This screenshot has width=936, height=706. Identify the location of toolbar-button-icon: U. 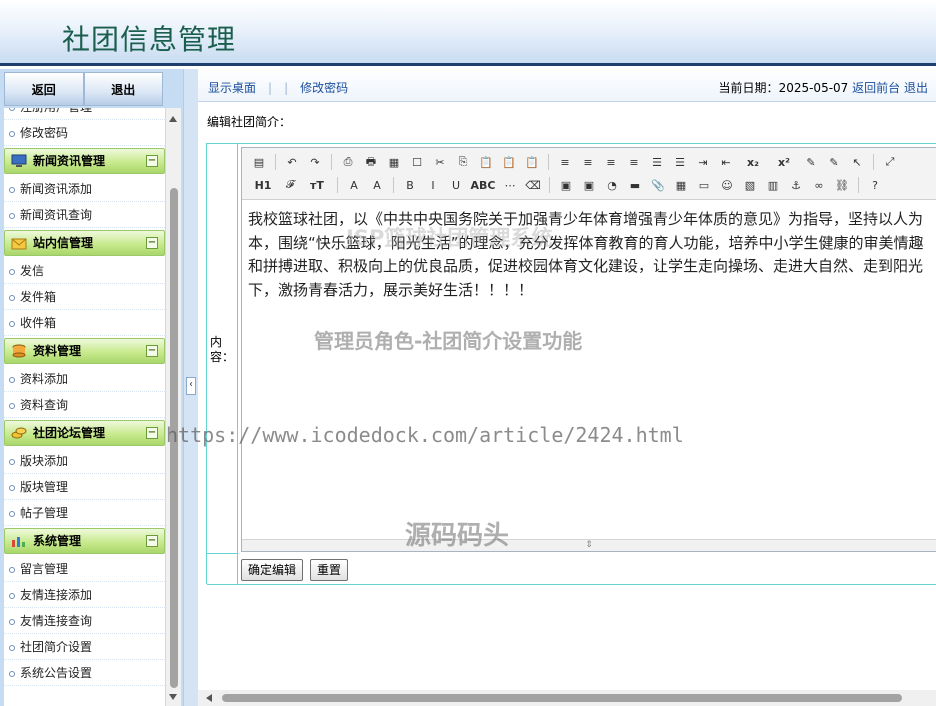
(456, 185).